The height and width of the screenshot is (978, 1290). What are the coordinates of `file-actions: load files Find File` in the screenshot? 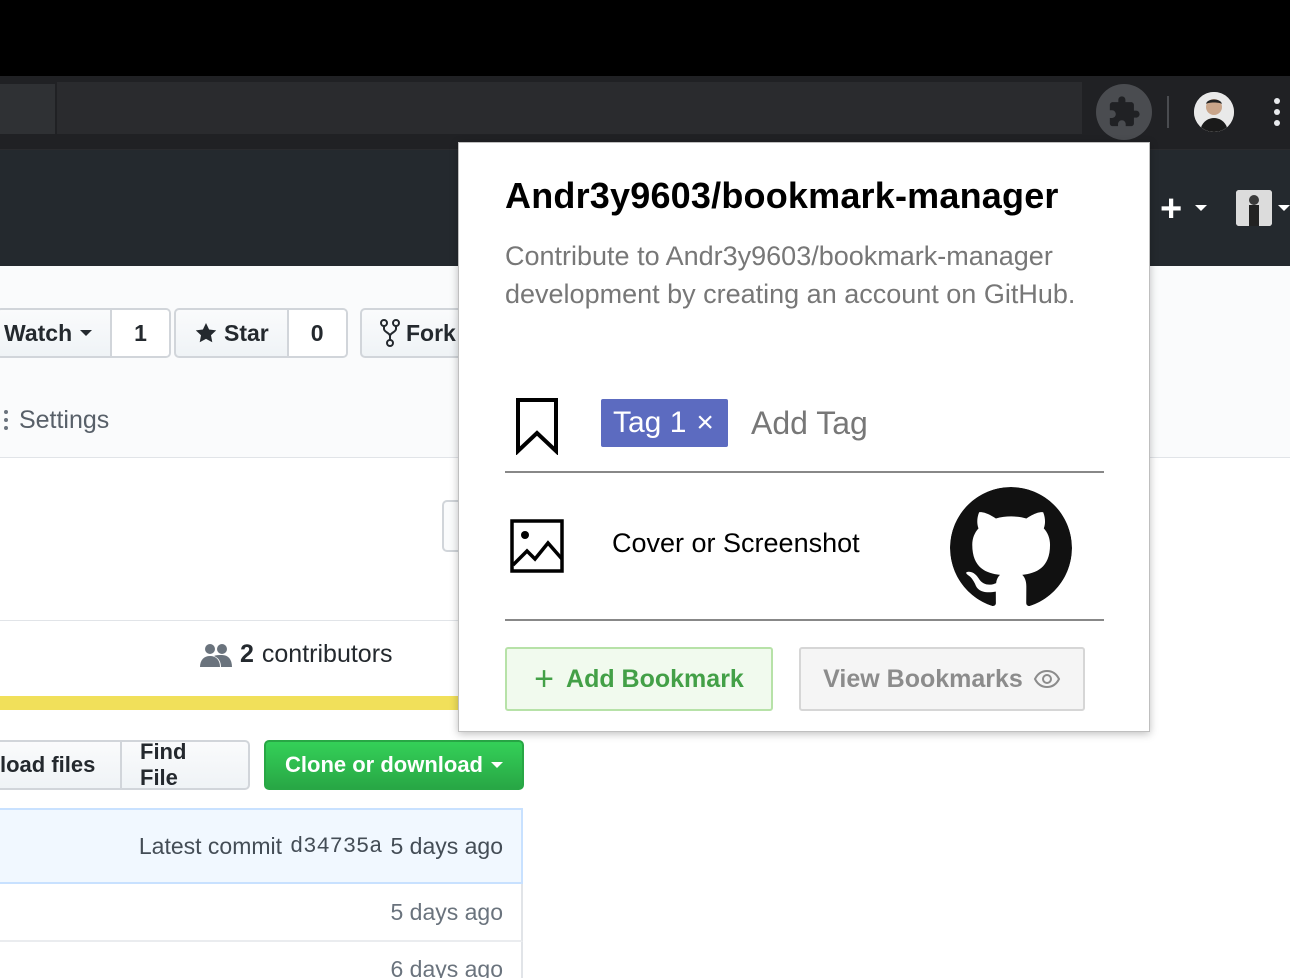 It's located at (125, 764).